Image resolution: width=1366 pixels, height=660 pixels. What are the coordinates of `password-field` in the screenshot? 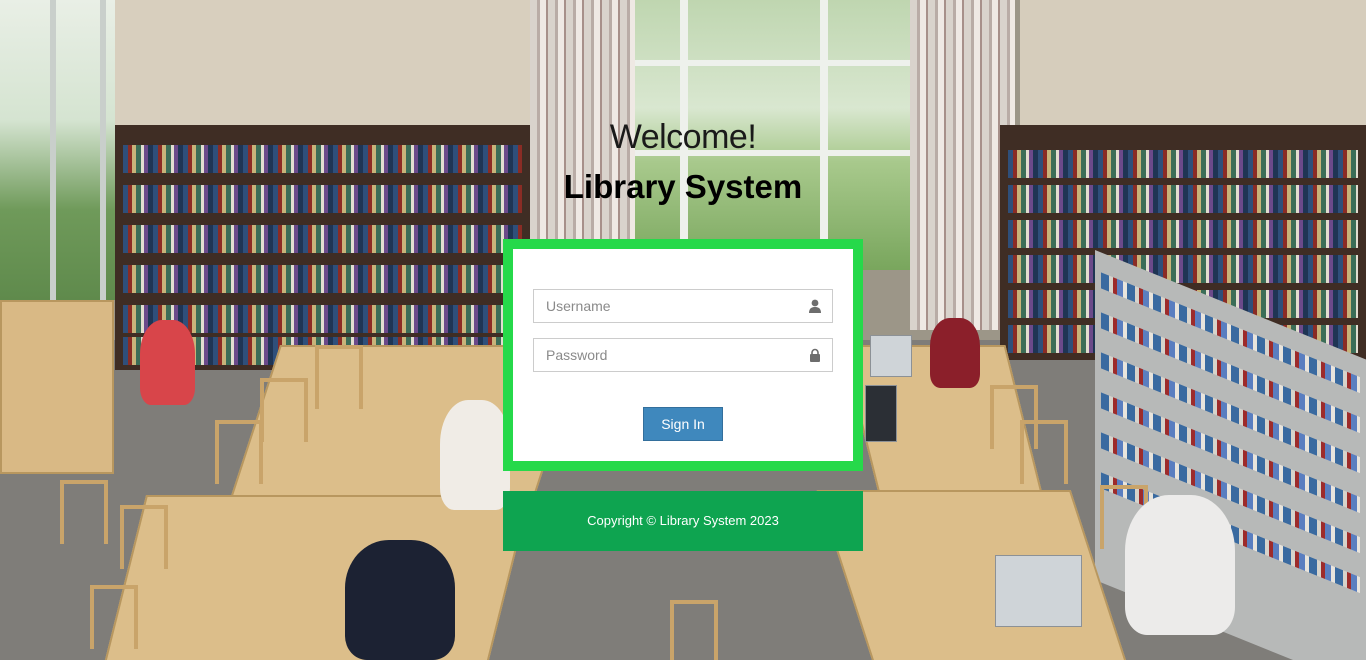 It's located at (683, 355).